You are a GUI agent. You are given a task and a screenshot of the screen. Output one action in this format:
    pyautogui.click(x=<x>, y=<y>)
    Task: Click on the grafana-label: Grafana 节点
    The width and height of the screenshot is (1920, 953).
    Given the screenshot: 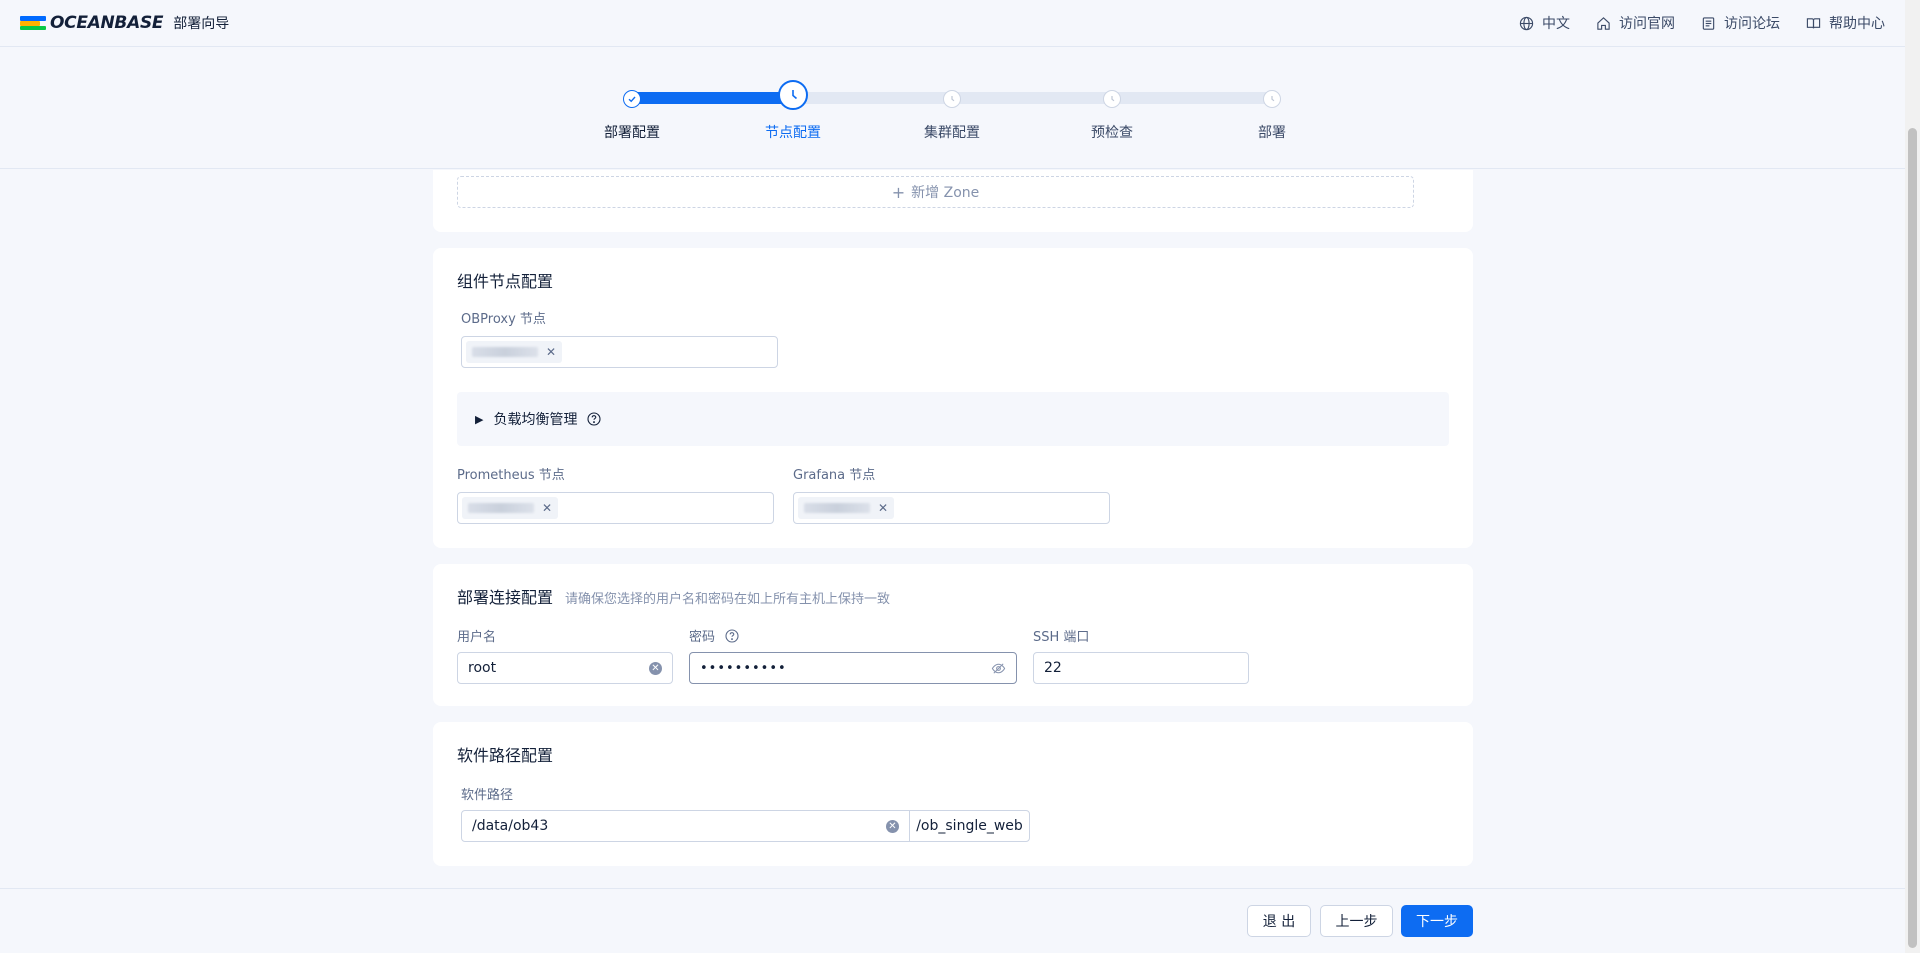 What is the action you would take?
    pyautogui.click(x=834, y=475)
    